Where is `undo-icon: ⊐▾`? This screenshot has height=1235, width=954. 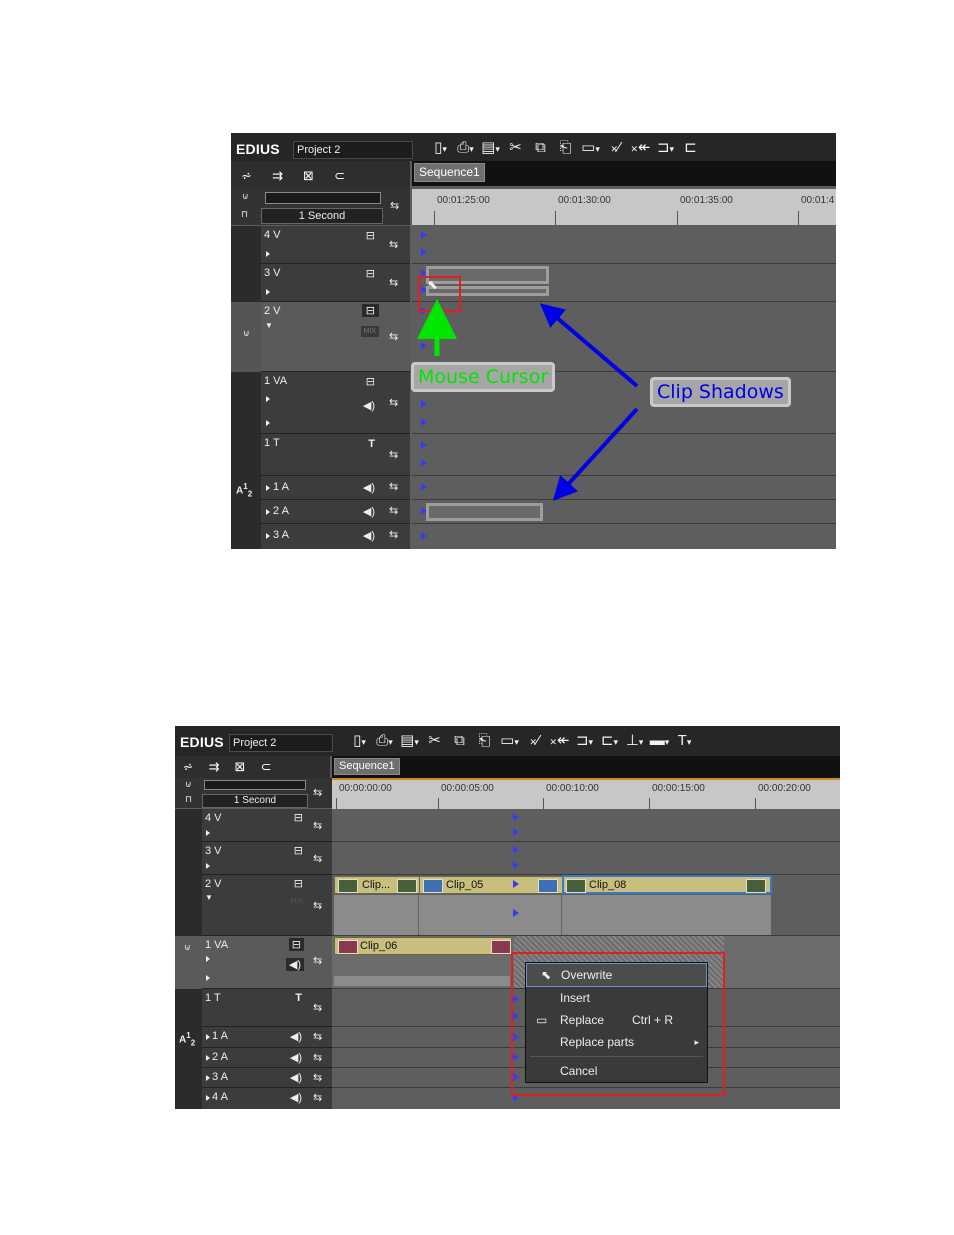
undo-icon: ⊐▾ is located at coordinates (584, 741).